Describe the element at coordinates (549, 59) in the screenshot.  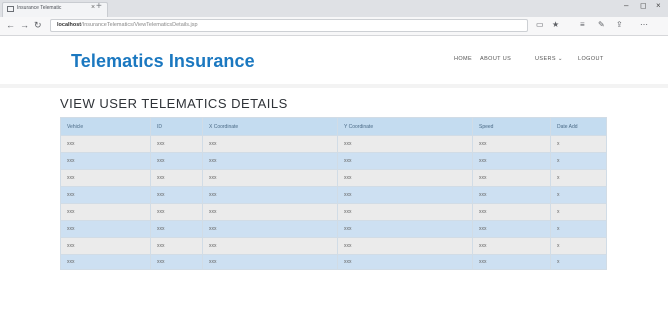
I see `nav-users-dropdown: USERS ⌄` at that location.